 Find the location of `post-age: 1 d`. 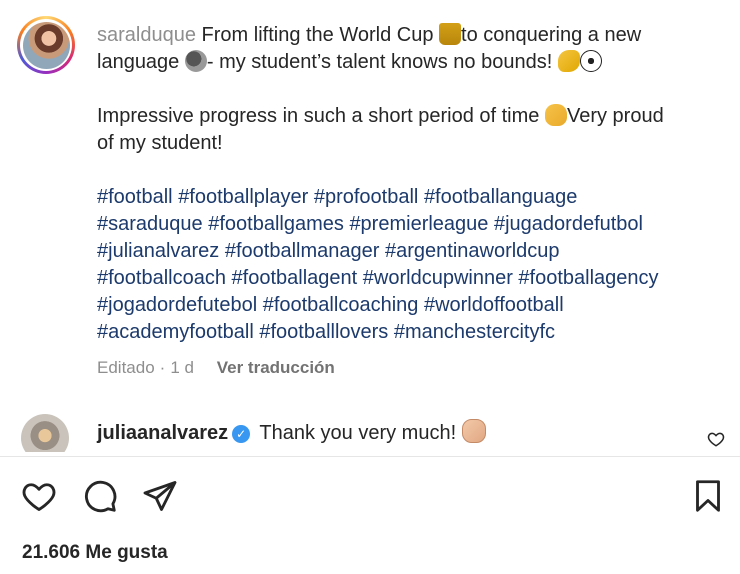

post-age: 1 d is located at coordinates (182, 367).